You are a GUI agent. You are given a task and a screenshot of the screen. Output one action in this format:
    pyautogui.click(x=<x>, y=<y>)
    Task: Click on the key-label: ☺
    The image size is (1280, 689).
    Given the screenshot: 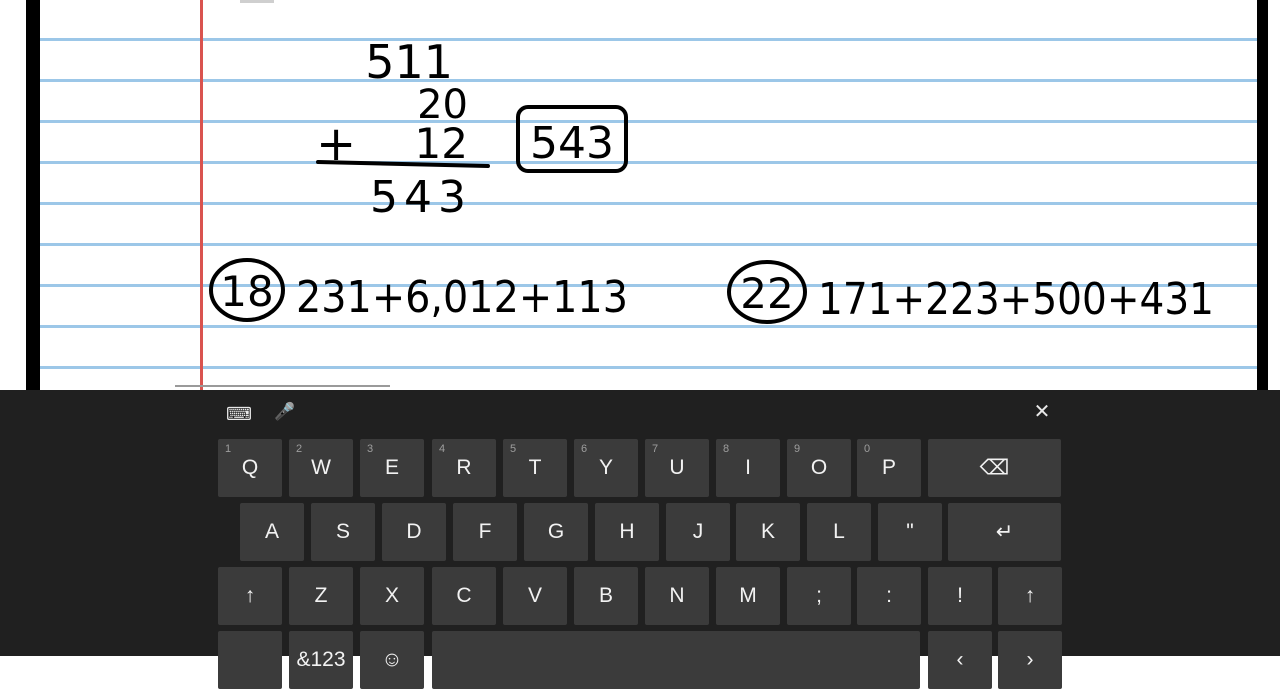 What is the action you would take?
    pyautogui.click(x=392, y=659)
    